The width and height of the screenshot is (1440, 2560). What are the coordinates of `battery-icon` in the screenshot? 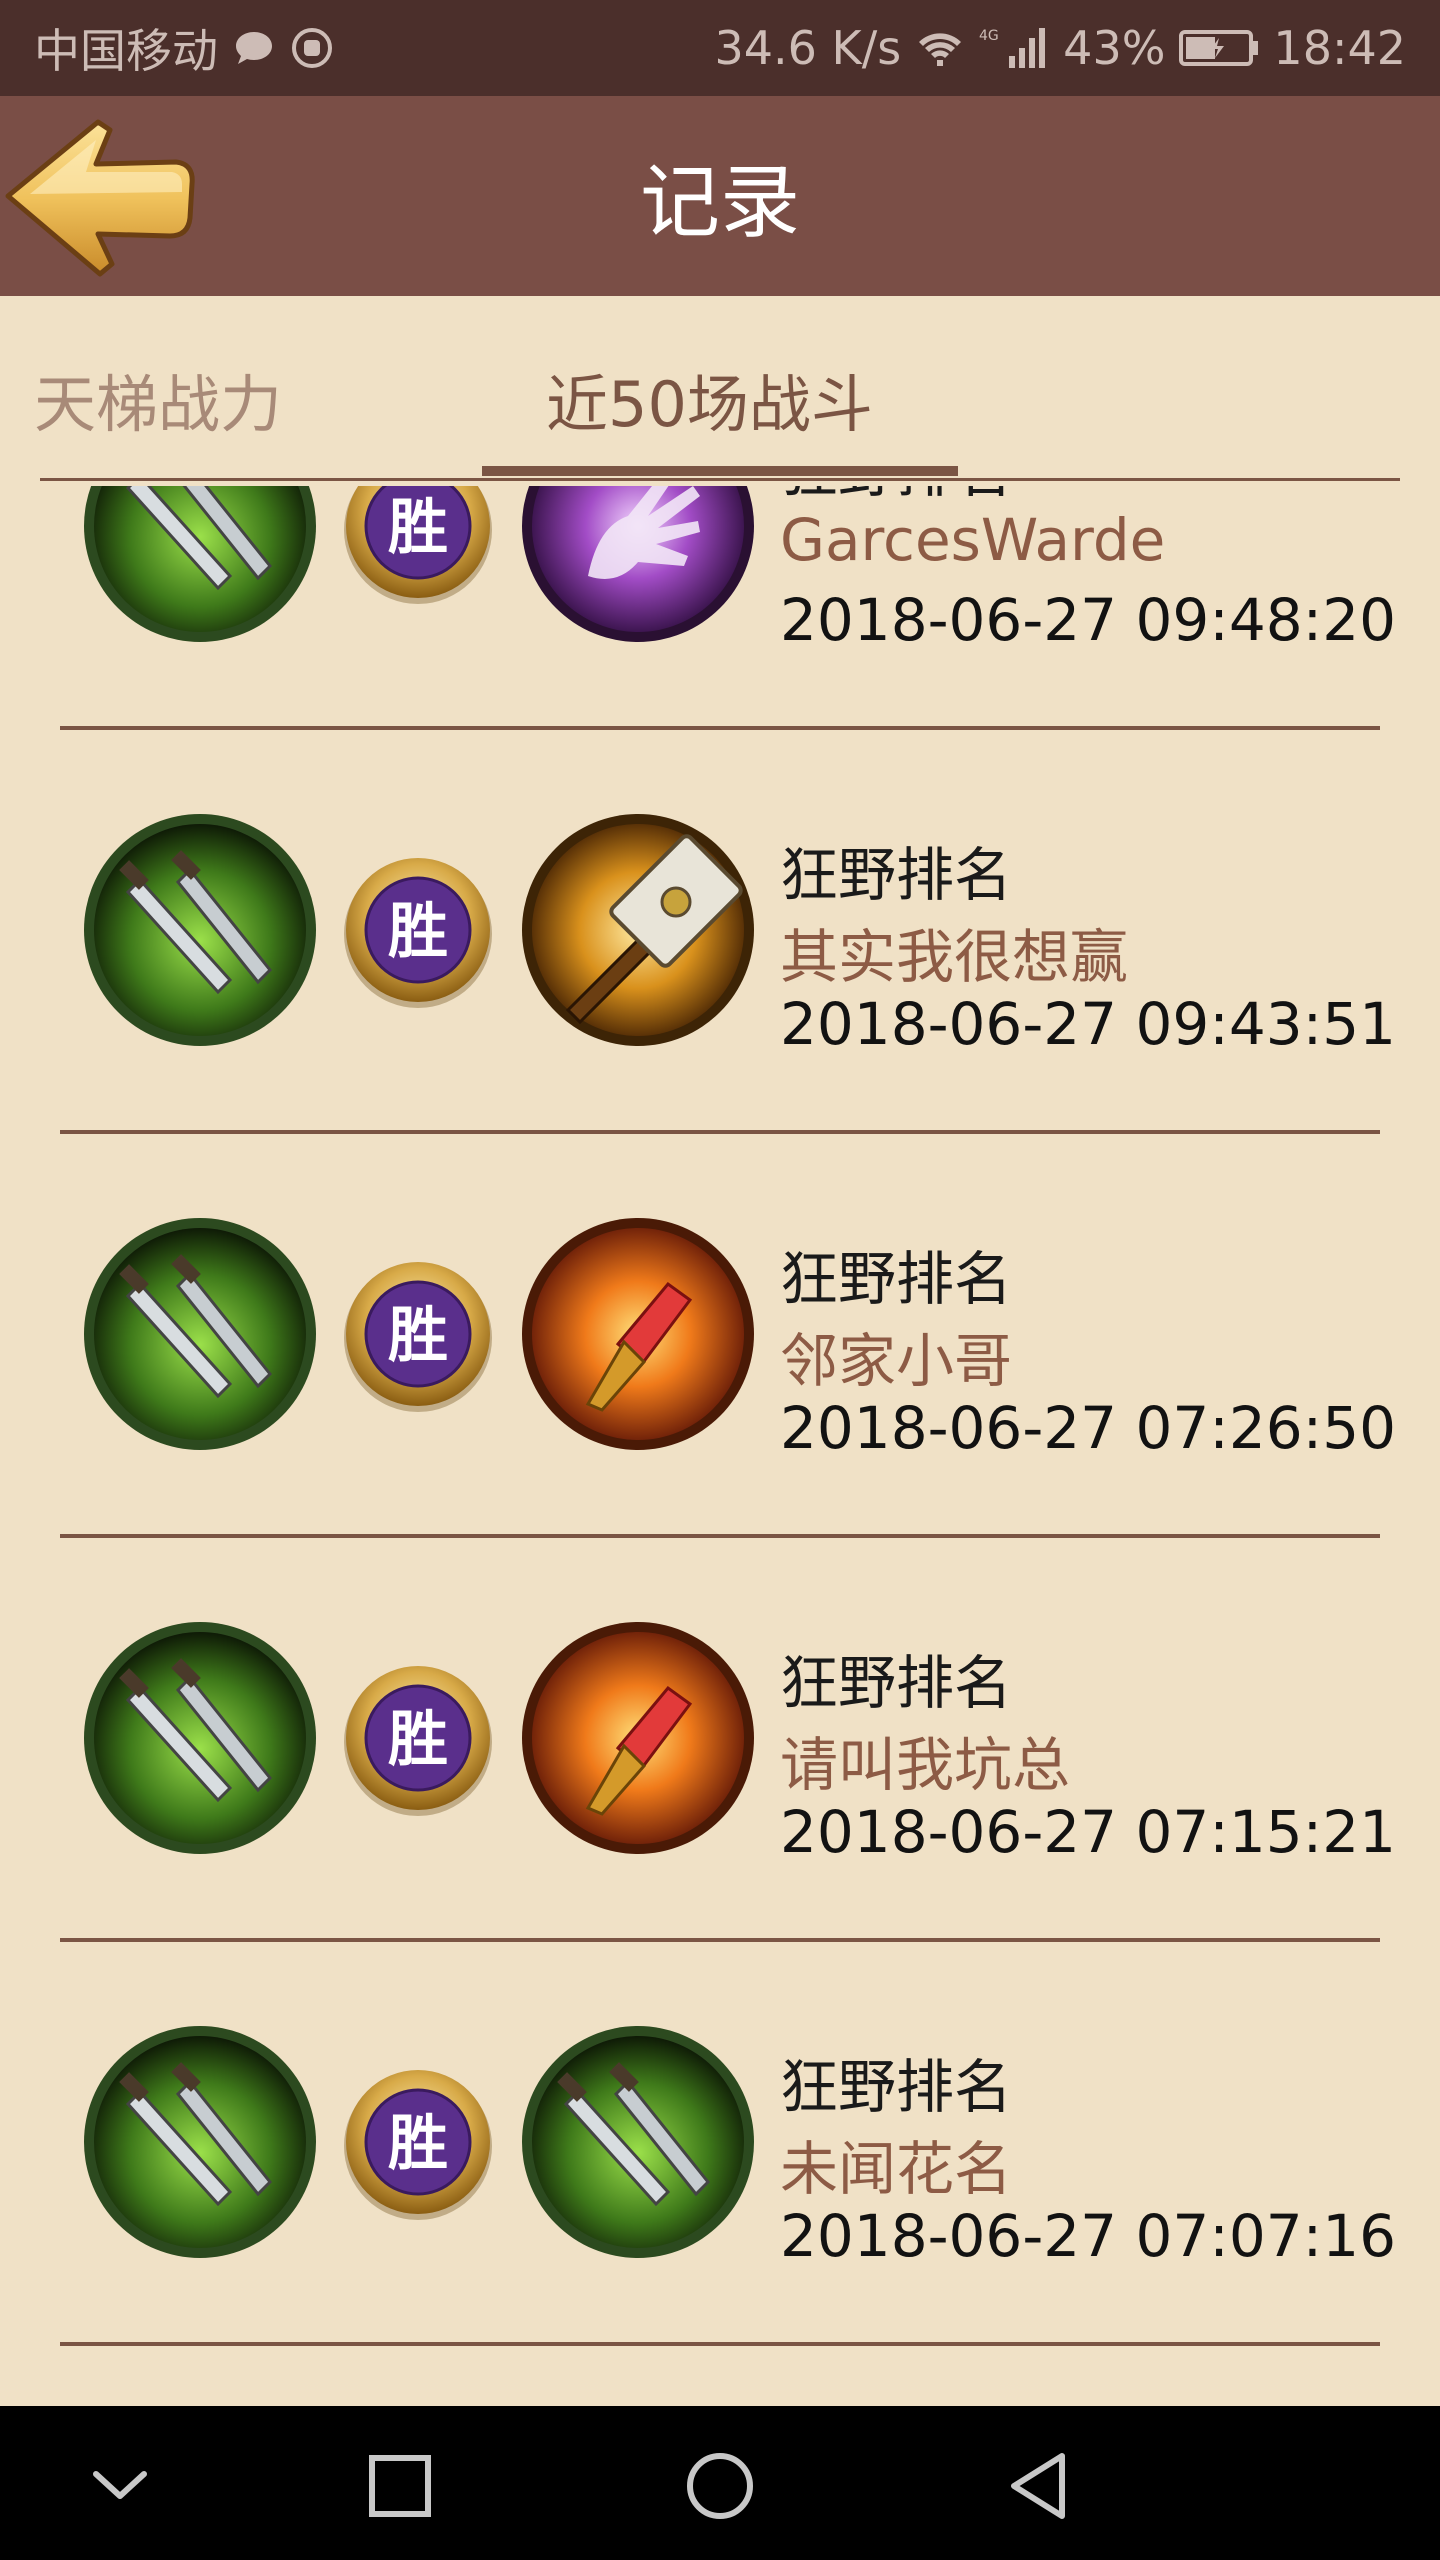 It's located at (1219, 48).